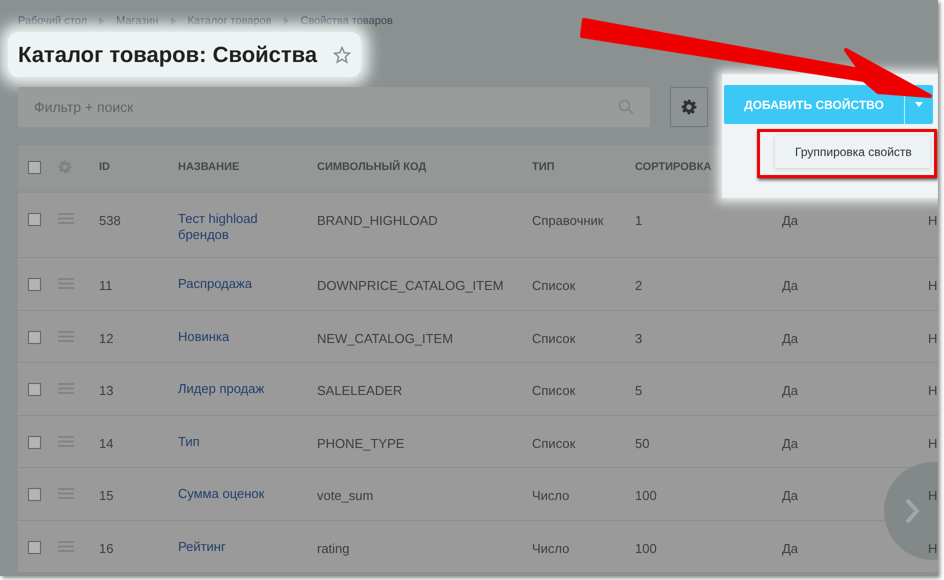  I want to click on table-cell: 13, so click(106, 390).